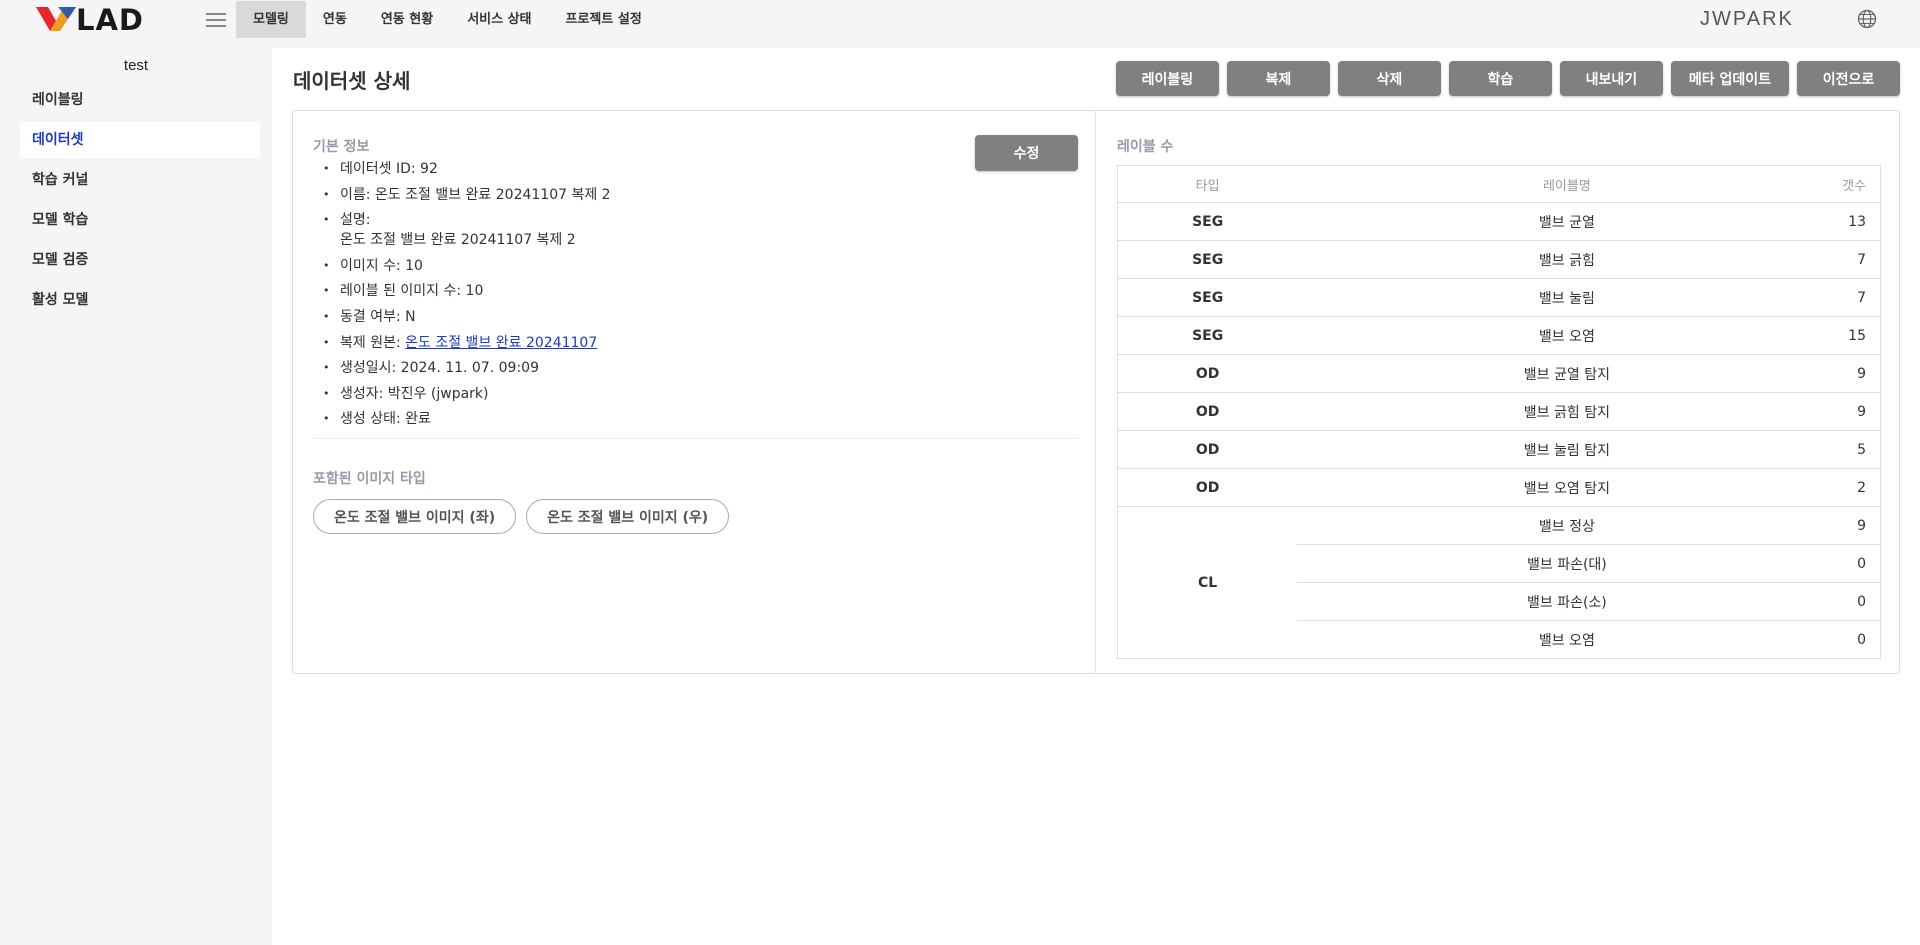 This screenshot has width=1920, height=945. What do you see at coordinates (1858, 487) in the screenshot?
I see `row-count: 2` at bounding box center [1858, 487].